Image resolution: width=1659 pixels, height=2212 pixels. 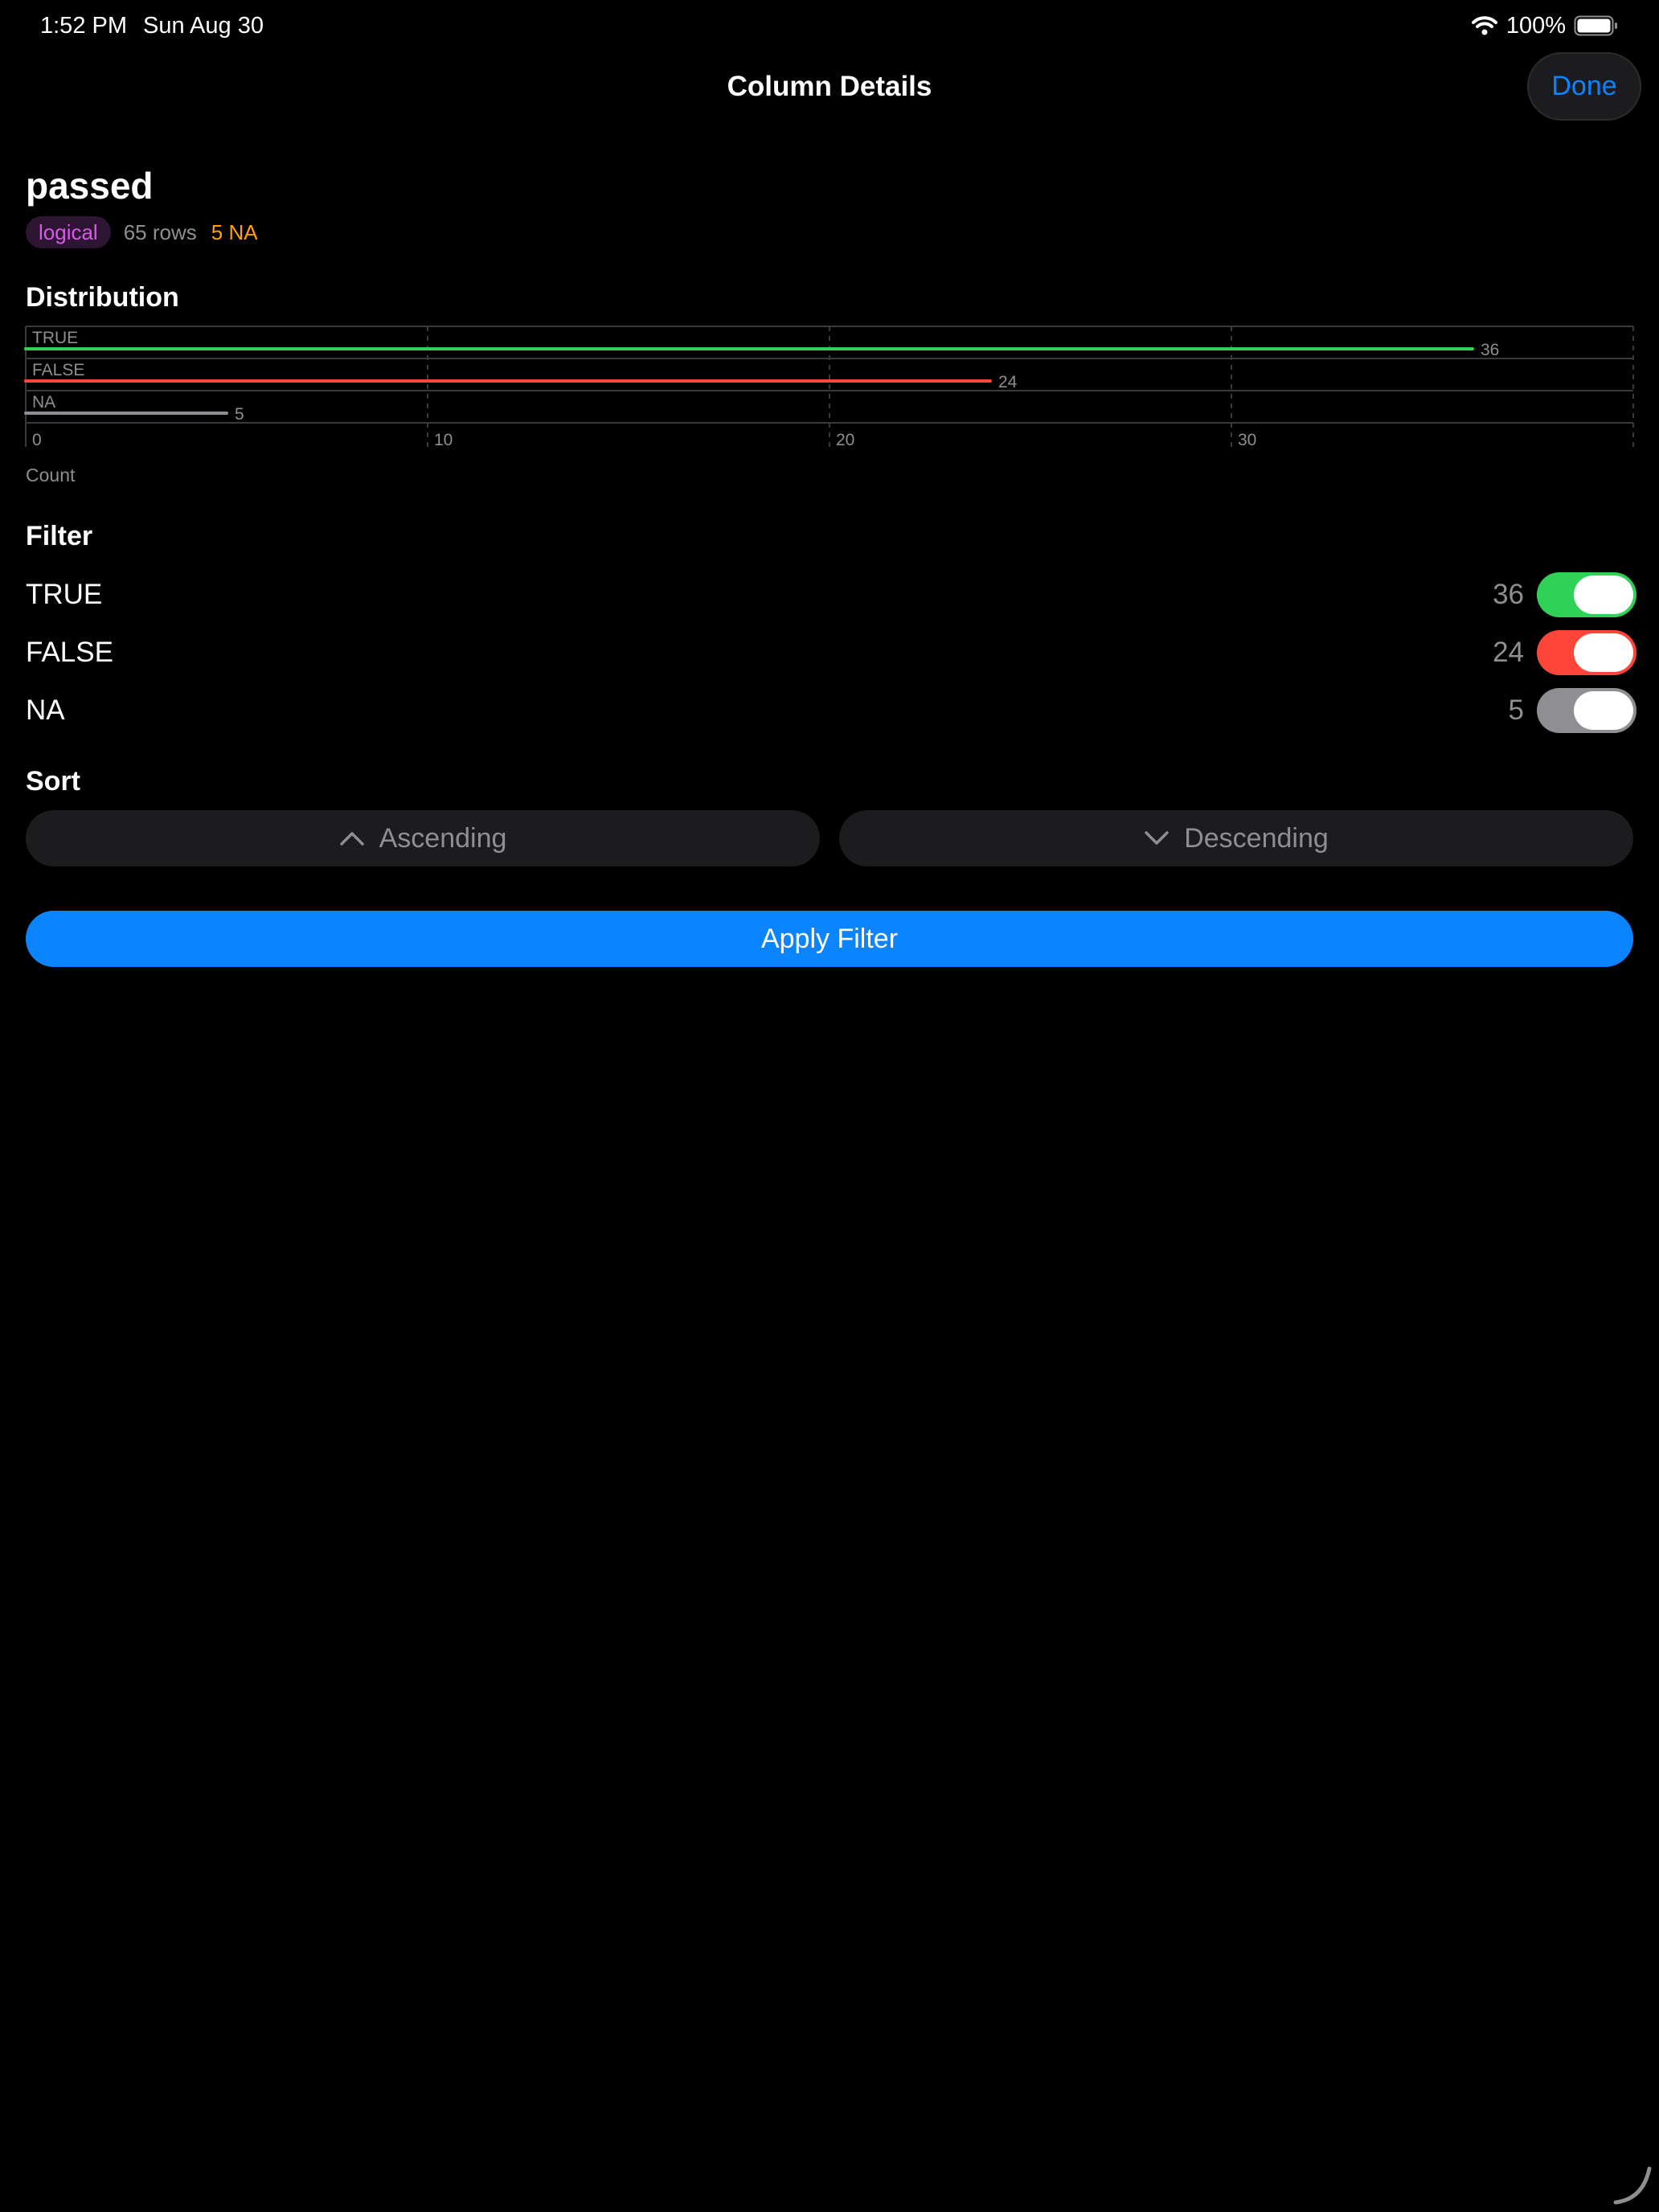 What do you see at coordinates (160, 232) in the screenshot?
I see `row-count: 65 rows` at bounding box center [160, 232].